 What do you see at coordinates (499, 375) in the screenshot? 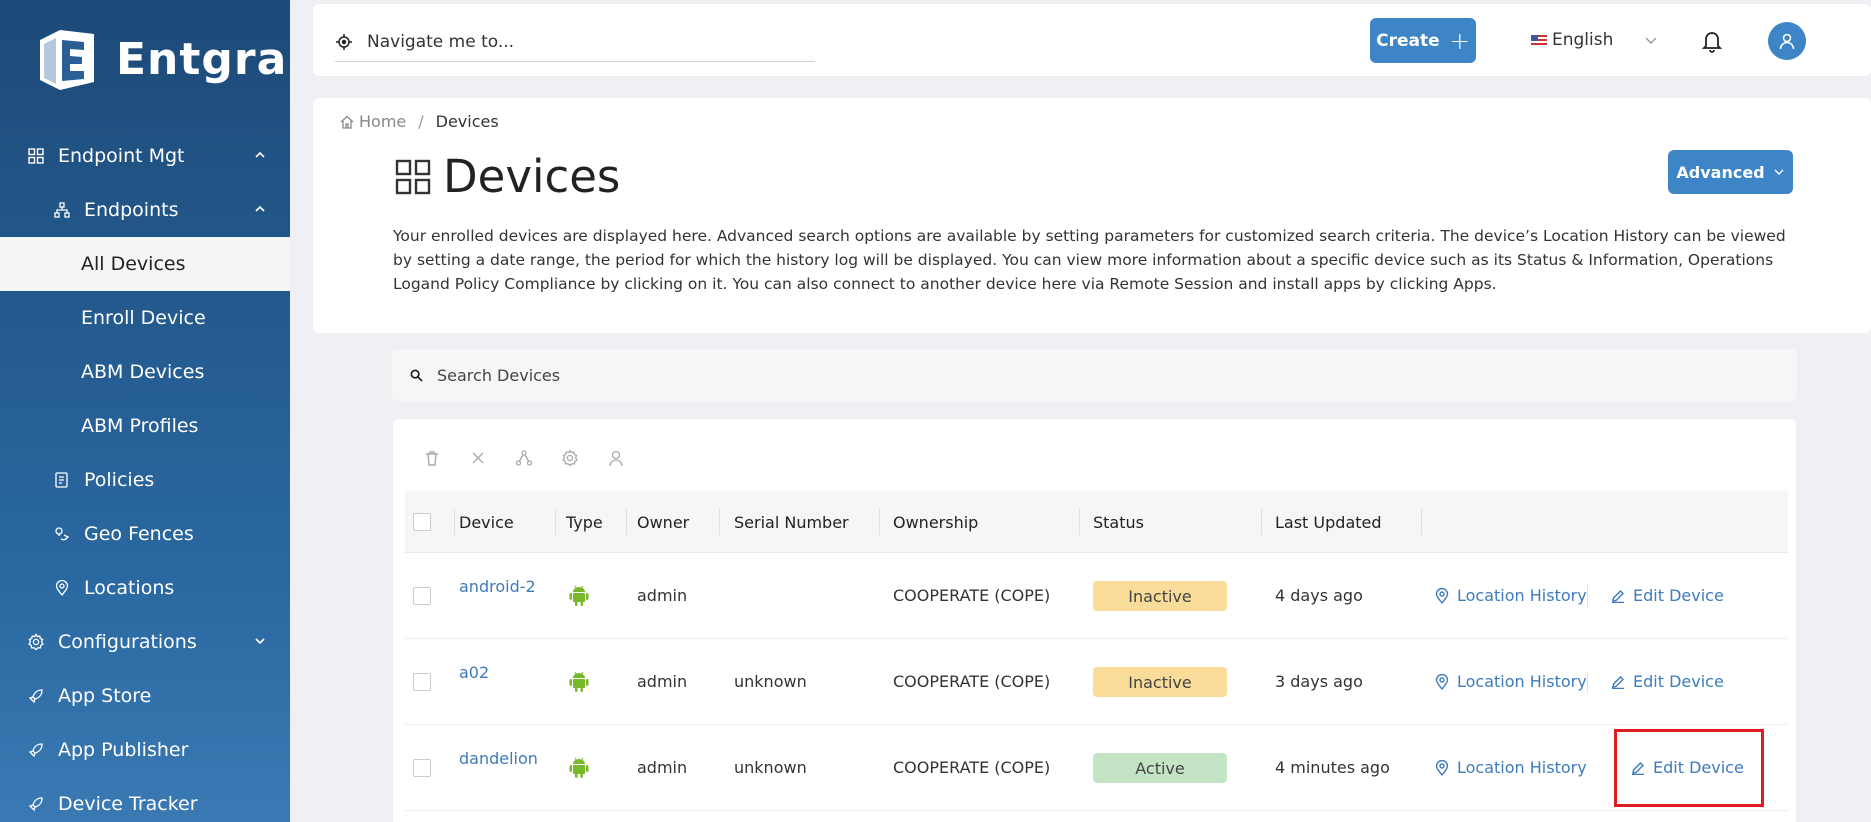
I see `search-placeholder: Search Devices` at bounding box center [499, 375].